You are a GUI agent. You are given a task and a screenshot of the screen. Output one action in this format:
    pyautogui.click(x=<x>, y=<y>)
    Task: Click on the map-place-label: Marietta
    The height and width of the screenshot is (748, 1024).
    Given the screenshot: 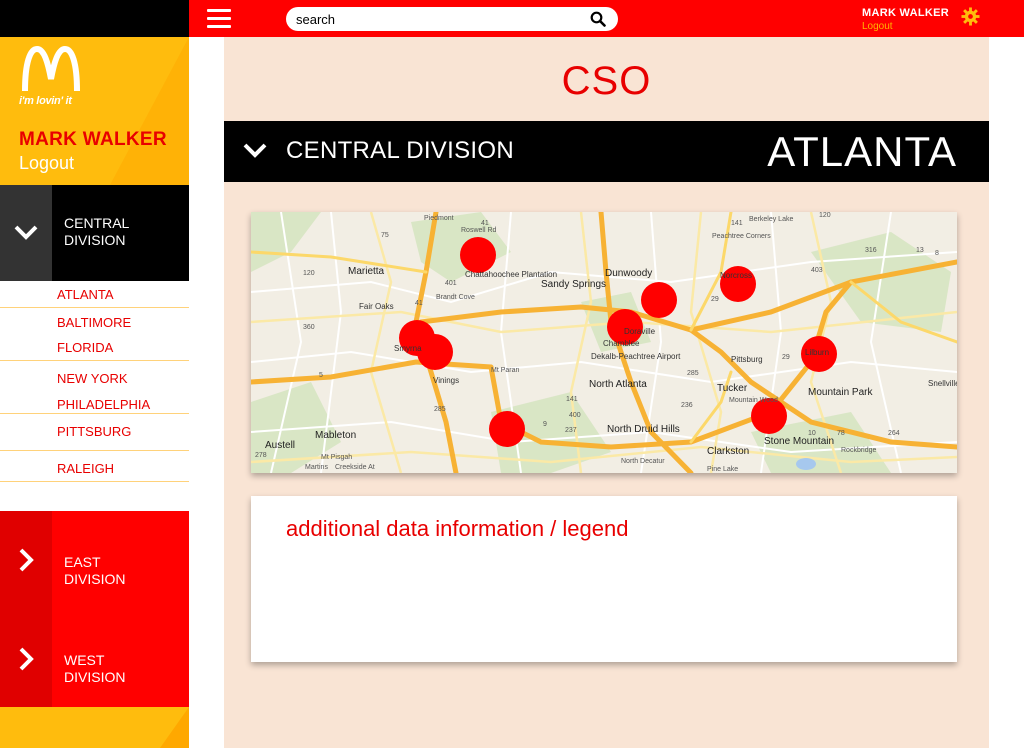 What is the action you would take?
    pyautogui.click(x=366, y=271)
    